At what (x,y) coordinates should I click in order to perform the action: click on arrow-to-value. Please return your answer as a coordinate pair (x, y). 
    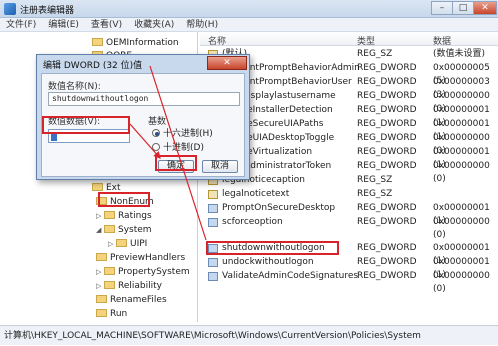
    Looking at the image, I should click on (178, 153).